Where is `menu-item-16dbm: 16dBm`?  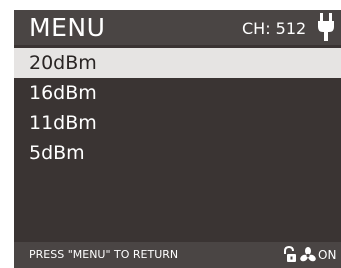 menu-item-16dbm: 16dBm is located at coordinates (177, 93).